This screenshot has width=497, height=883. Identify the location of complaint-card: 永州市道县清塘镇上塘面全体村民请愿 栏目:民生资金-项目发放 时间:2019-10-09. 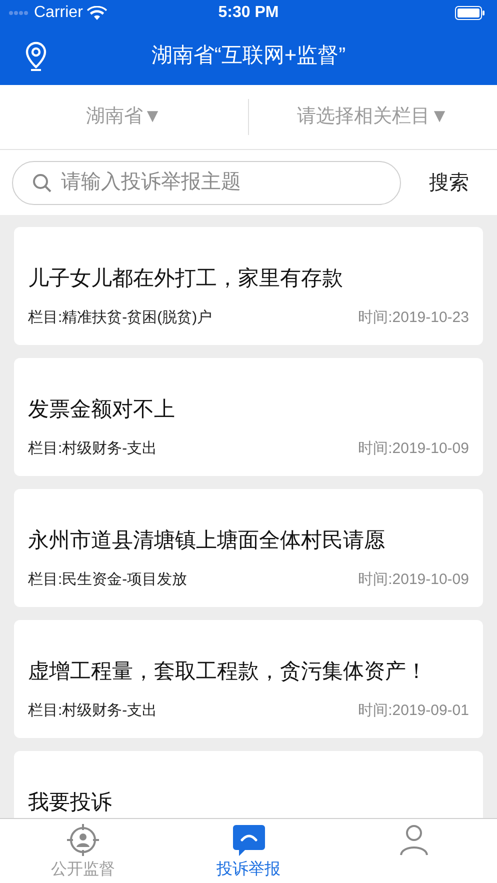
(248, 548).